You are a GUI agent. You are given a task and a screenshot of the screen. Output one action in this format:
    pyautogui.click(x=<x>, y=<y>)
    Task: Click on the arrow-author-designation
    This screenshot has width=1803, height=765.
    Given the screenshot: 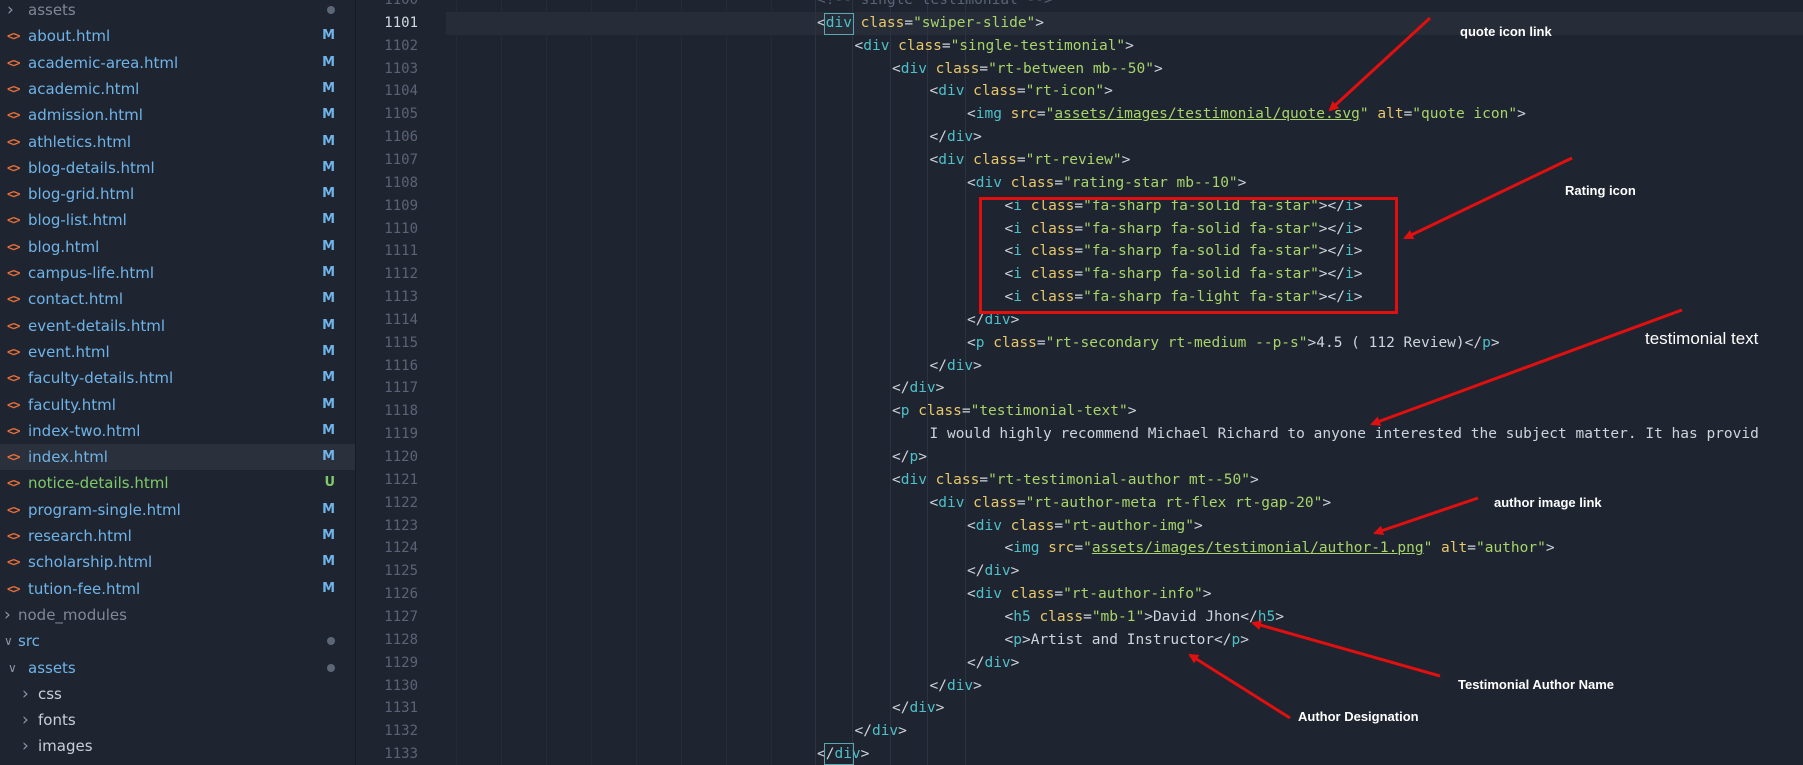 What is the action you would take?
    pyautogui.click(x=1239, y=686)
    